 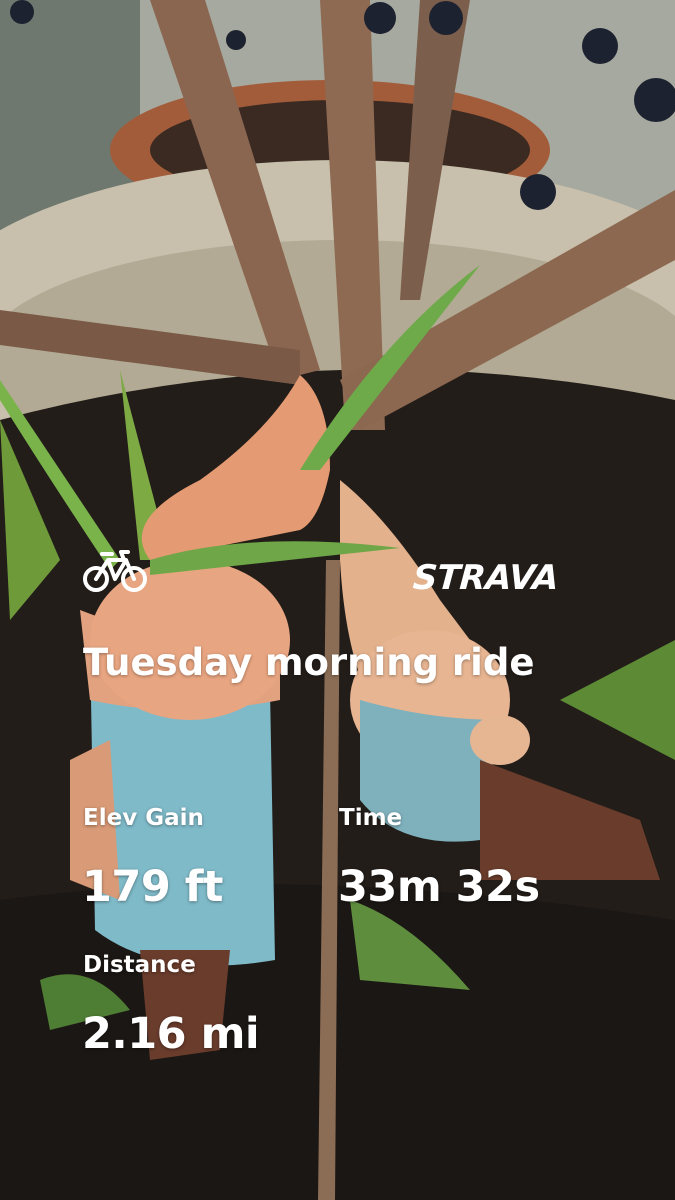 What do you see at coordinates (153, 887) in the screenshot?
I see `elev-gain-value: 179 ft` at bounding box center [153, 887].